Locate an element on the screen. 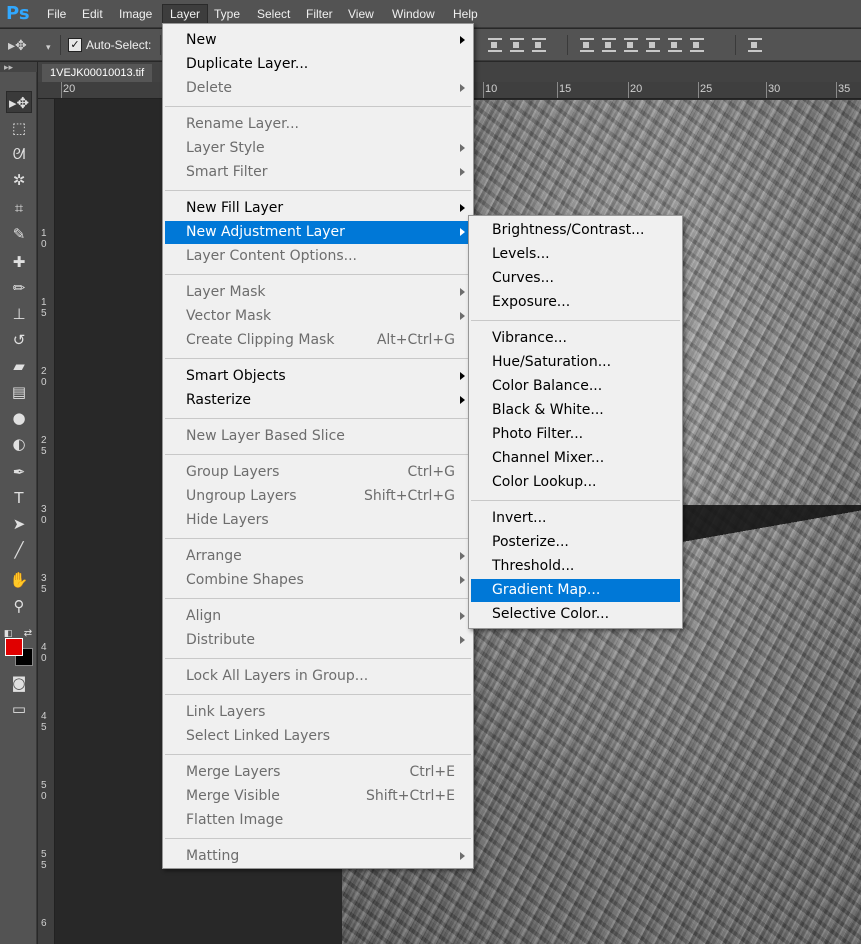 Image resolution: width=861 pixels, height=944 pixels. crop-tool-icon: ⌗ is located at coordinates (19, 208).